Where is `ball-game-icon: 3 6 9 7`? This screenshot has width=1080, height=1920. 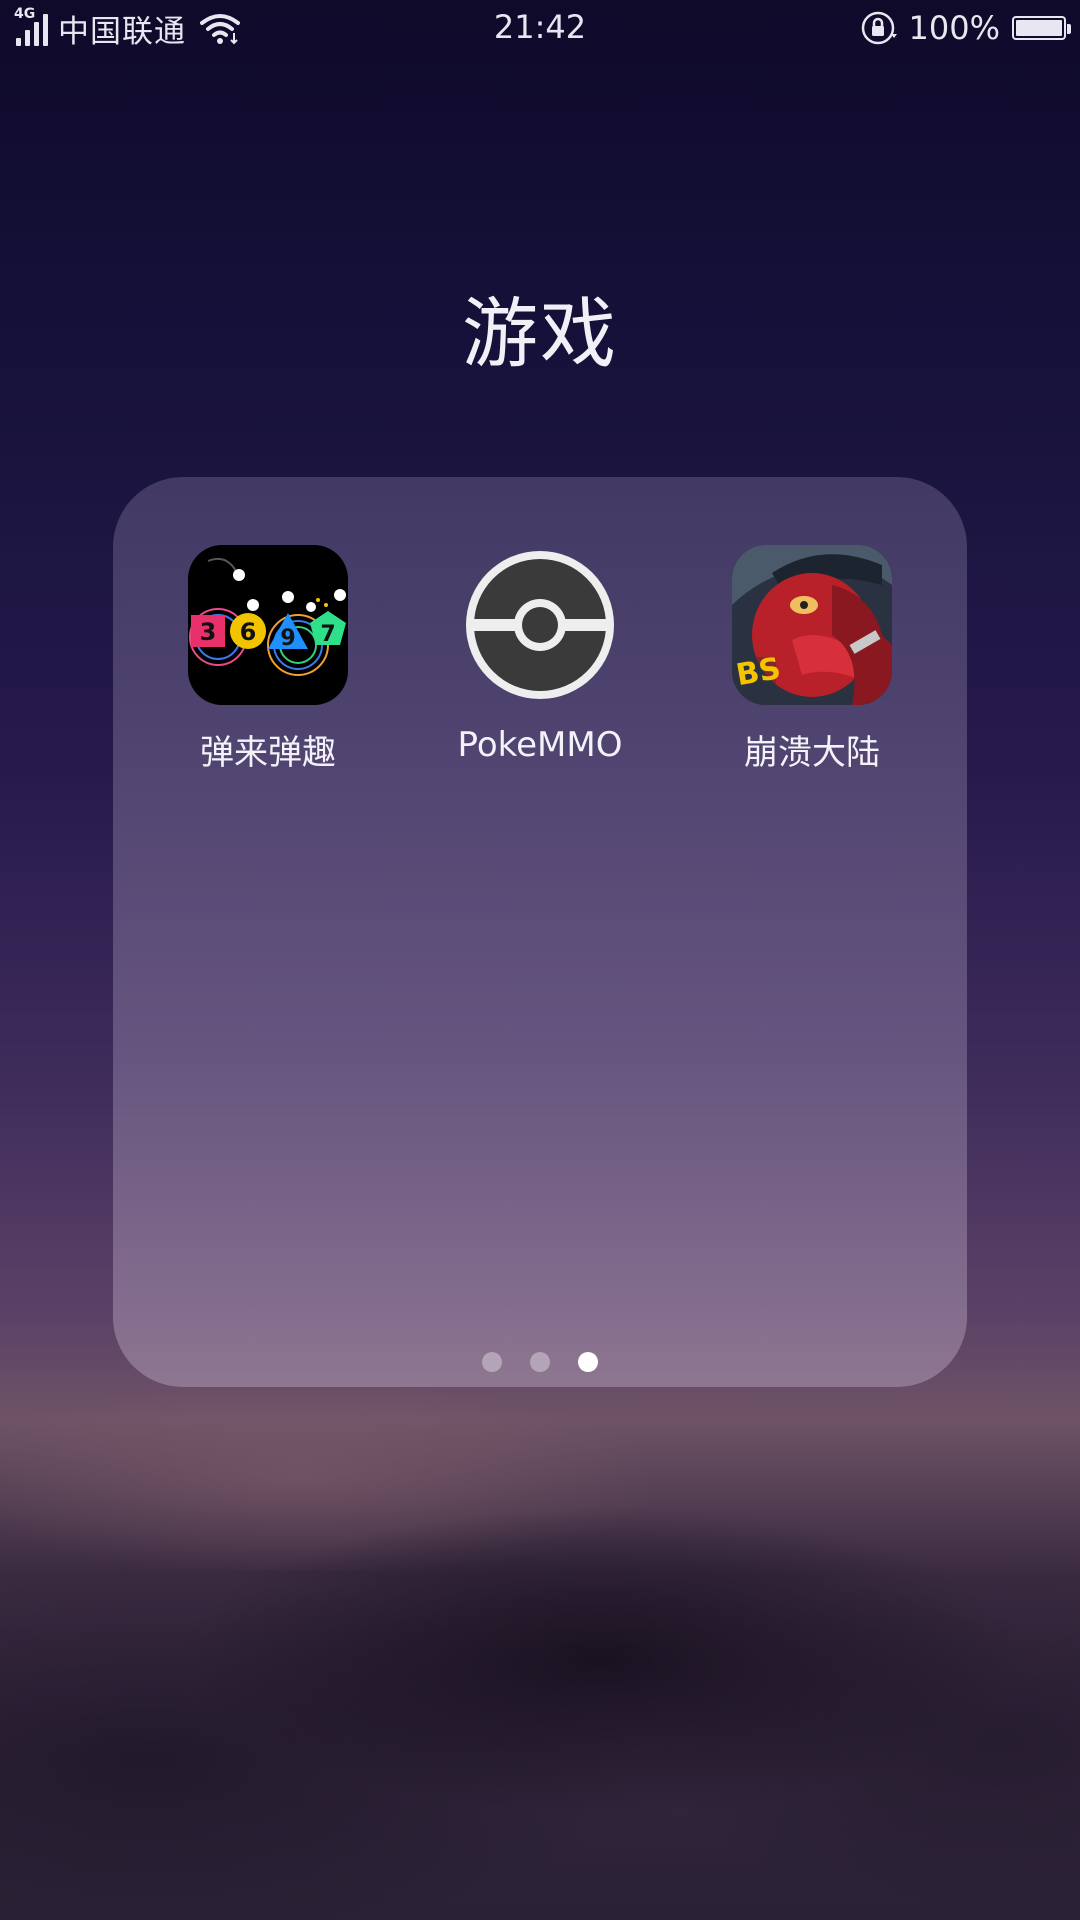
ball-game-icon: 3 6 9 7 is located at coordinates (268, 625).